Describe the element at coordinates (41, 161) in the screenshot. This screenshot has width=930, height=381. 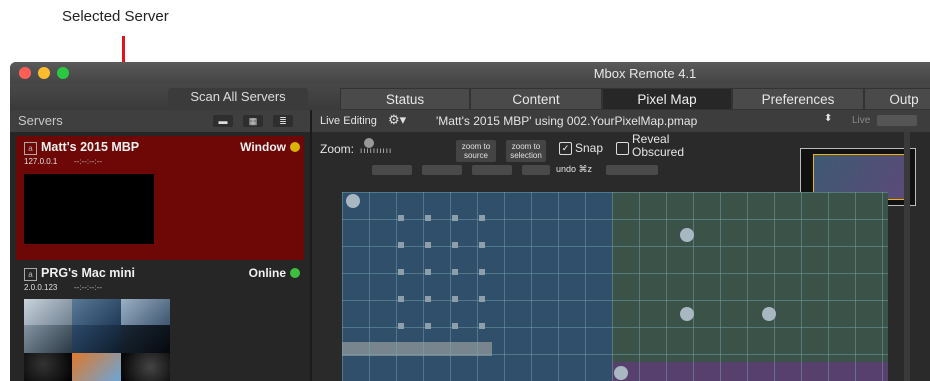
I see `server-ip: 127.0.0.1` at that location.